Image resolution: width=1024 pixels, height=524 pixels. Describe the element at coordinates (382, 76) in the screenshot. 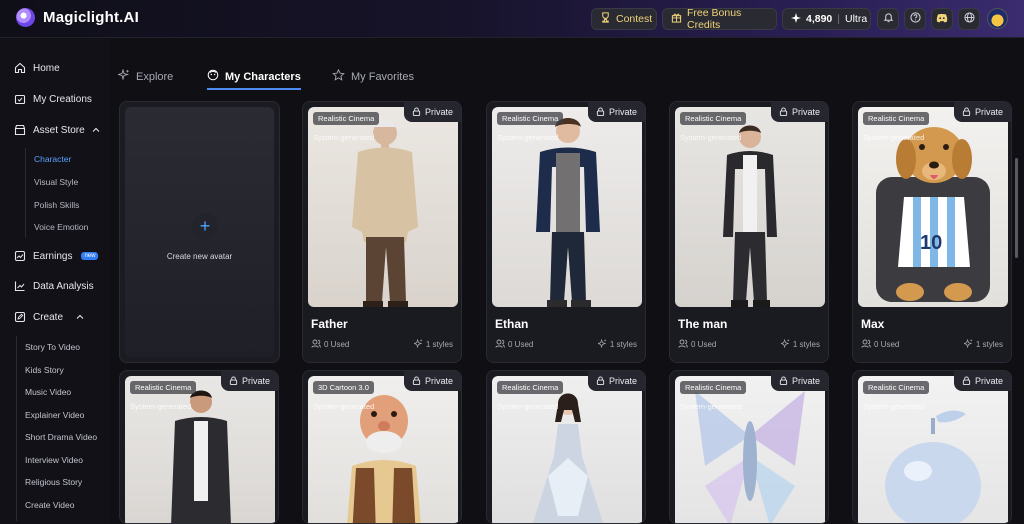

I see `tab-my-favorites-label: My Favorites` at that location.